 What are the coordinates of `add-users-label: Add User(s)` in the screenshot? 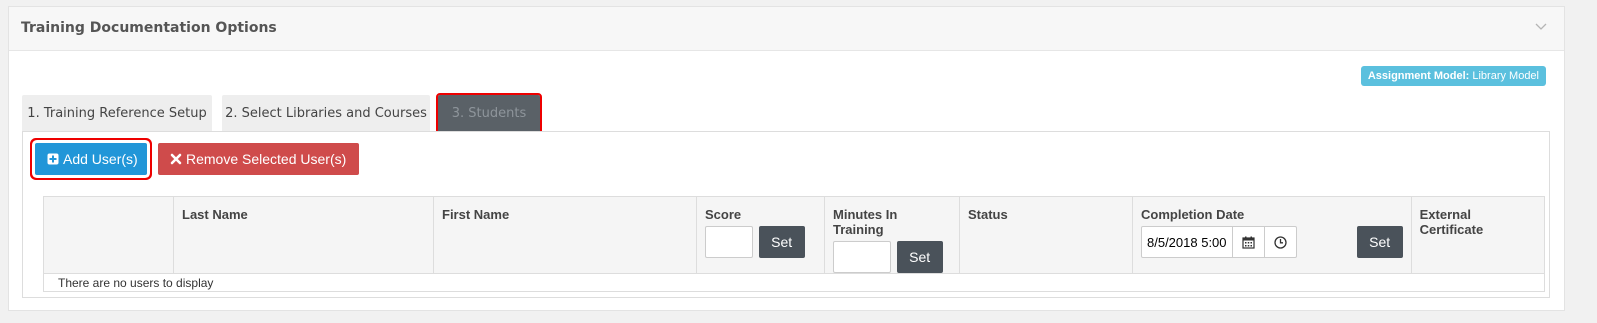 It's located at (100, 159).